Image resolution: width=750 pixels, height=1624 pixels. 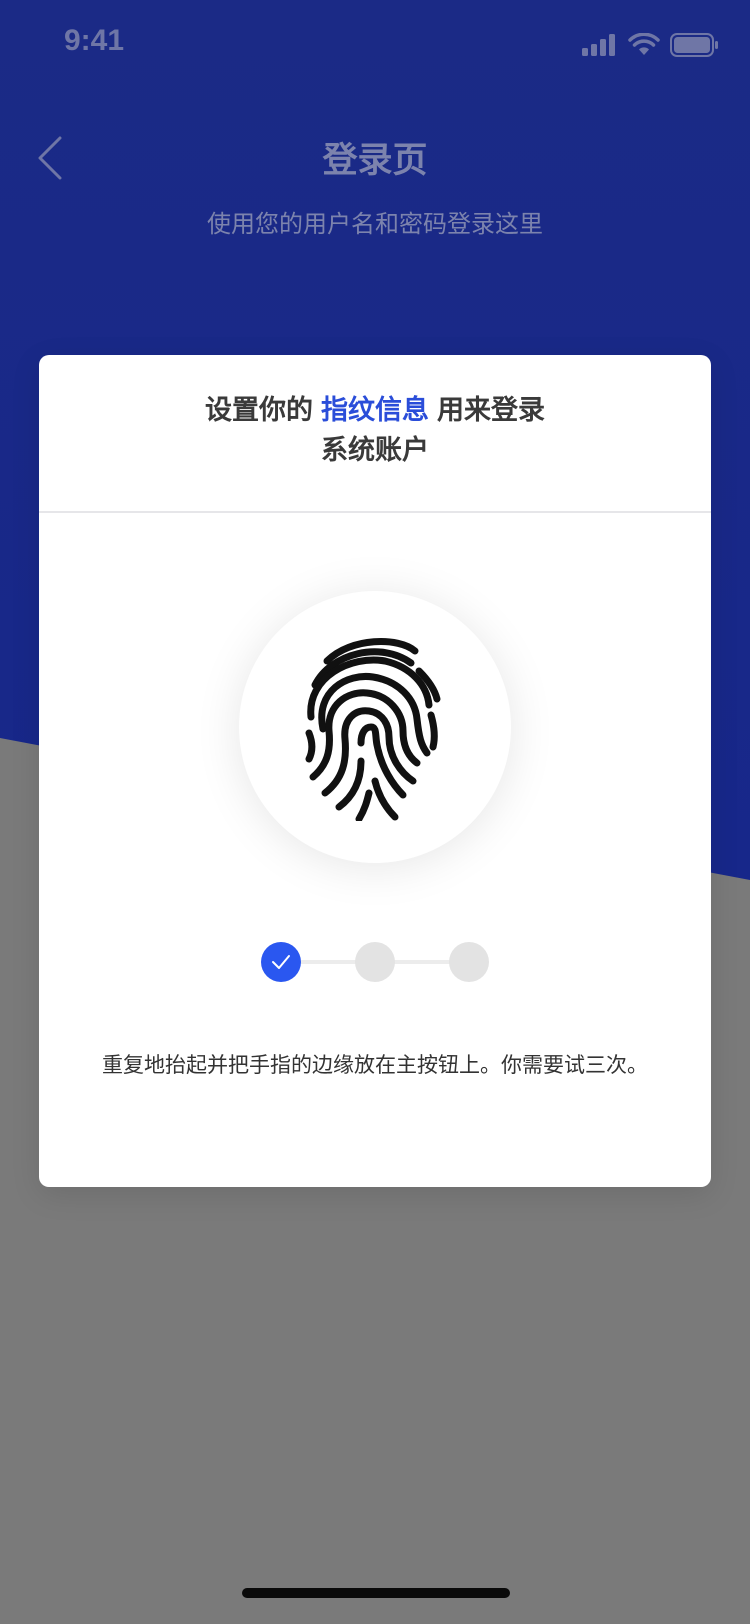 What do you see at coordinates (375, 450) in the screenshot?
I see `heading-line-2: 系统账户` at bounding box center [375, 450].